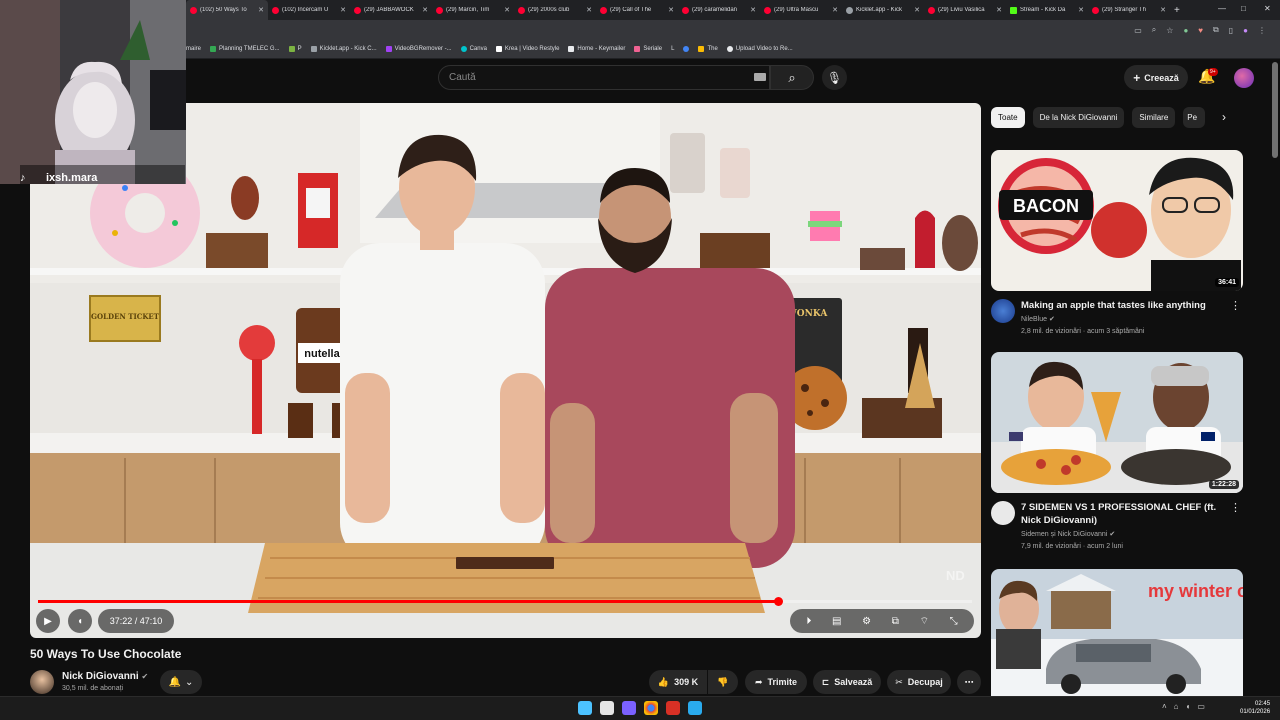 This screenshot has width=1280, height=720. What do you see at coordinates (607, 708) in the screenshot?
I see `task-view-icon` at bounding box center [607, 708].